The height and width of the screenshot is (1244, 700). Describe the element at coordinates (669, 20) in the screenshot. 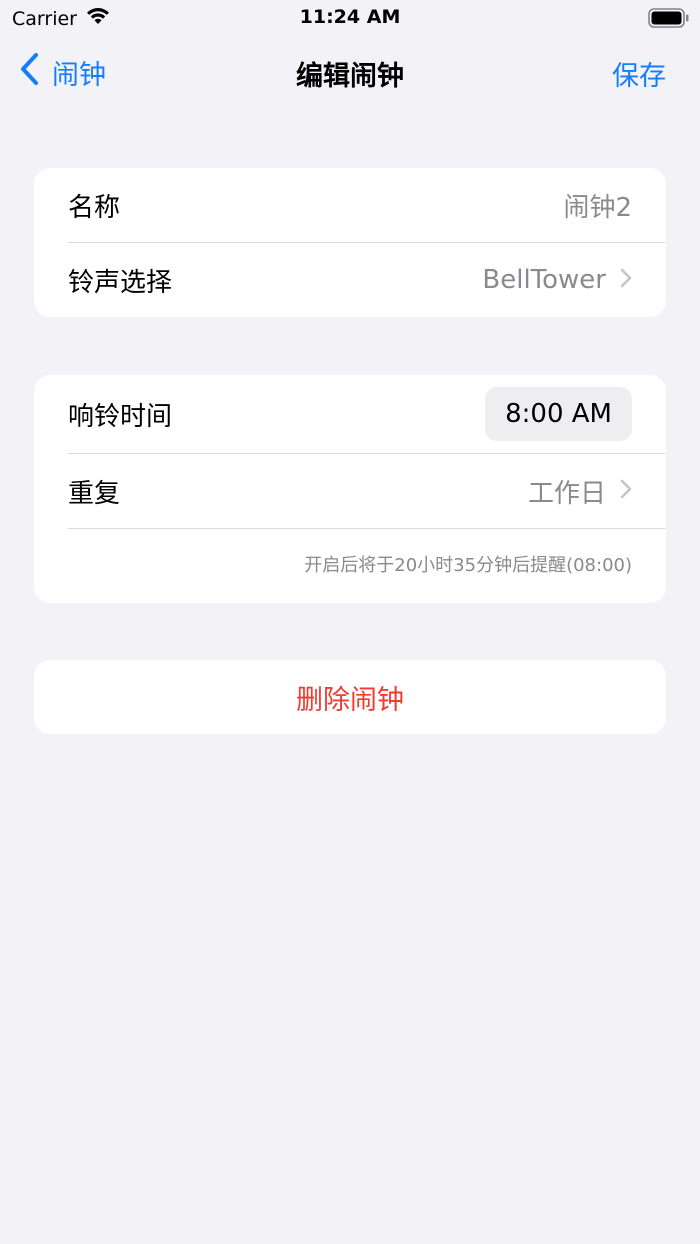

I see `battery-icon` at that location.